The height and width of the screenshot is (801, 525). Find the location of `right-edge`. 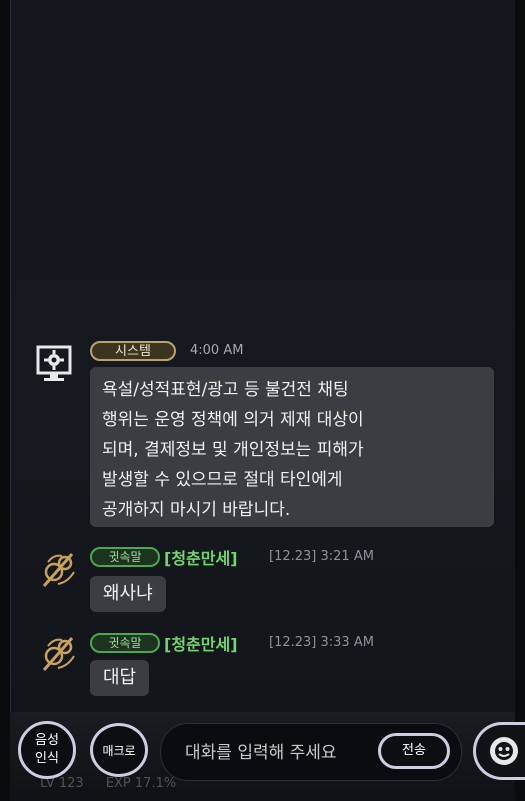

right-edge is located at coordinates (520, 400).